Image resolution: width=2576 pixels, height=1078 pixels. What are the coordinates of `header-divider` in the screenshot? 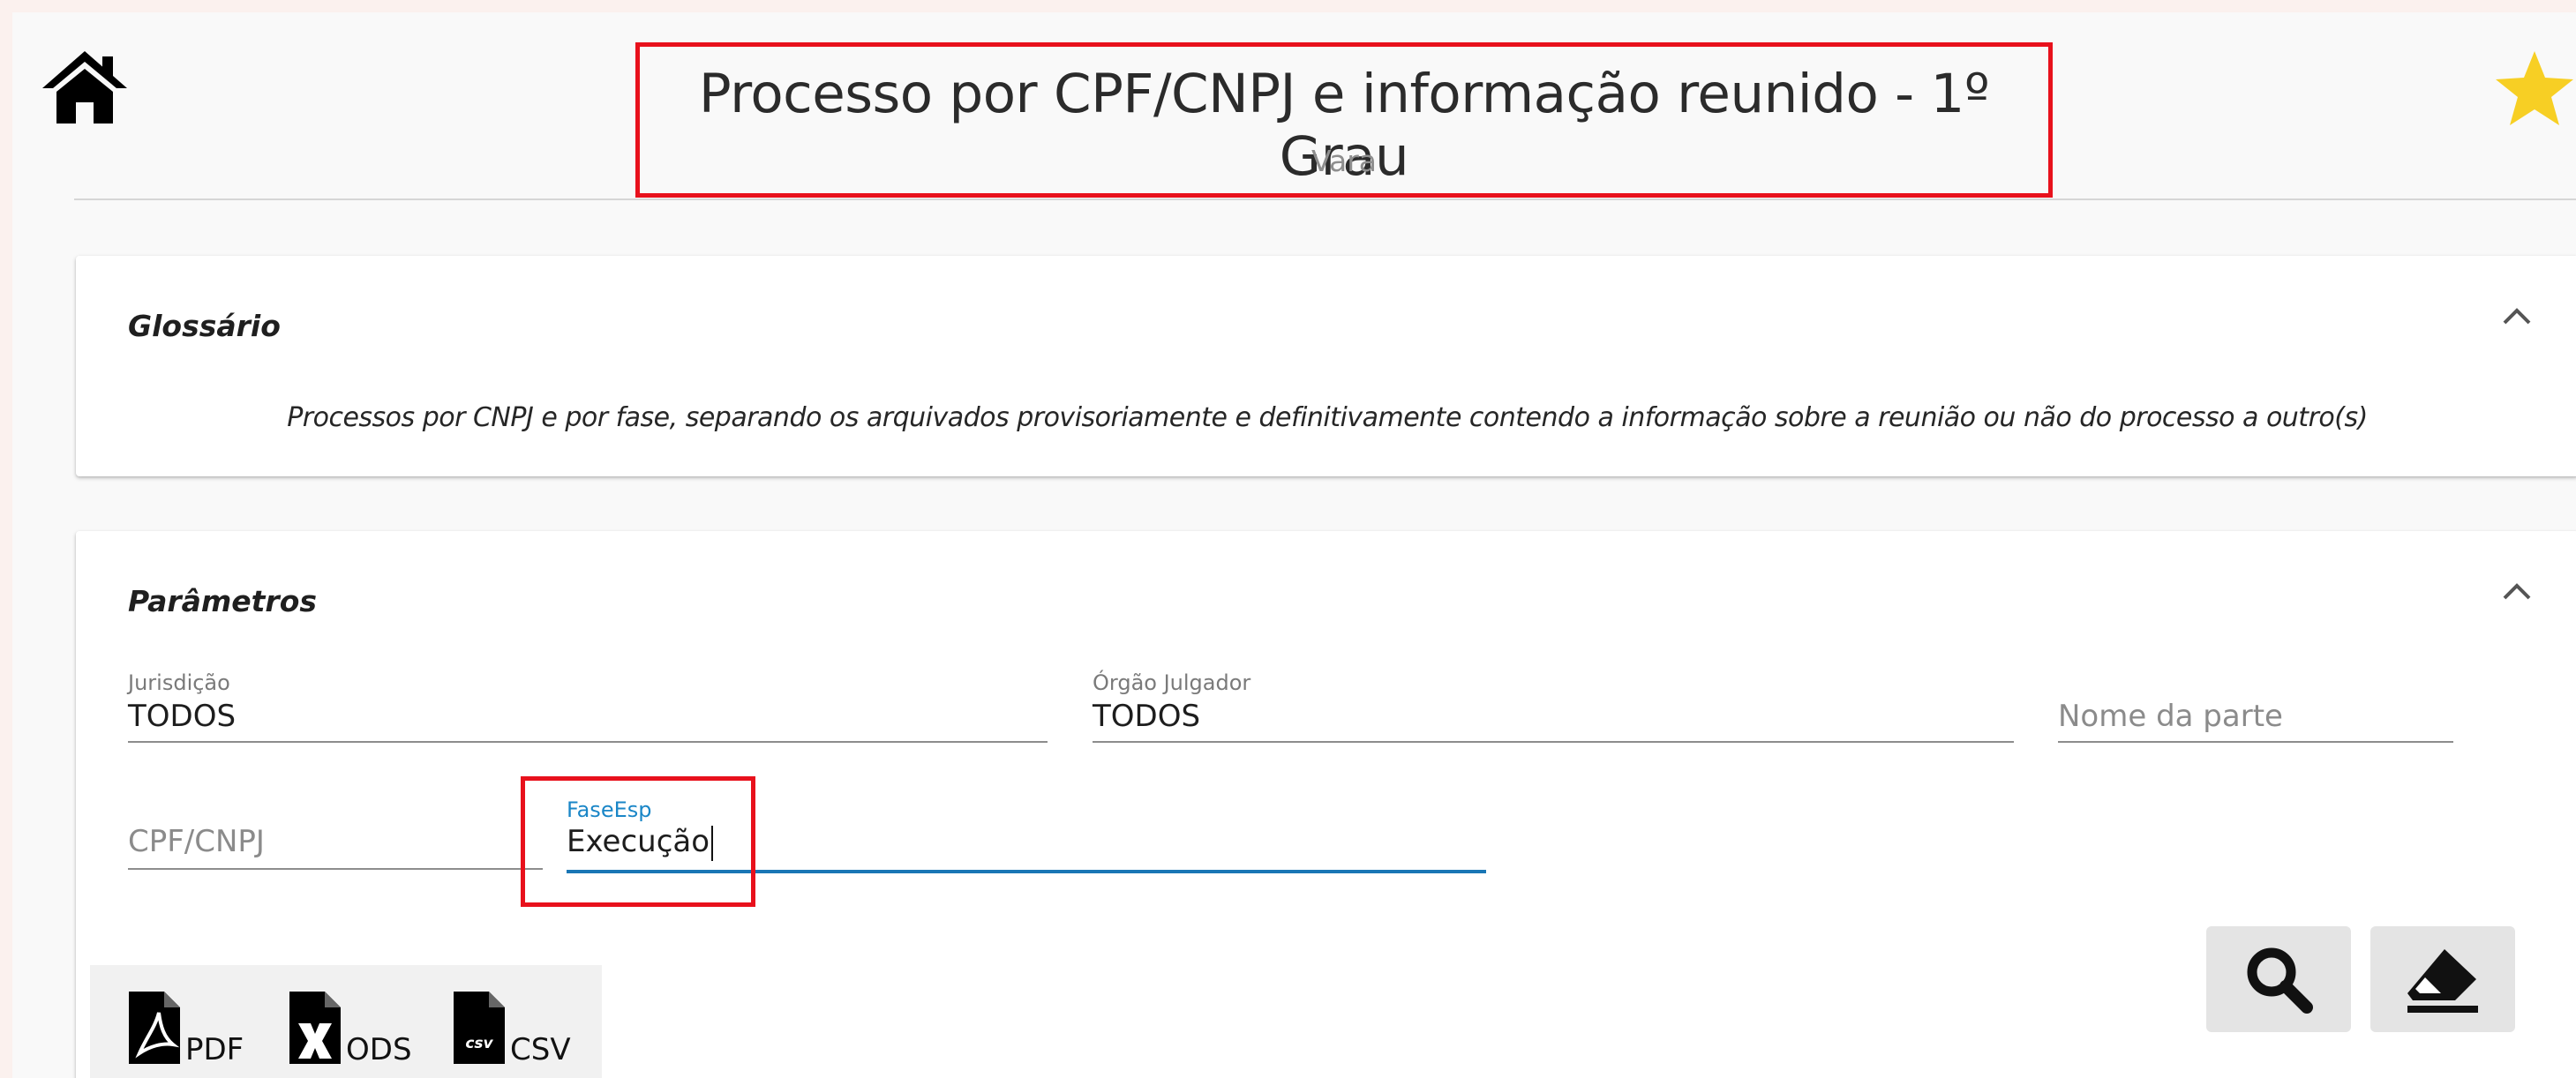 It's located at (1325, 199).